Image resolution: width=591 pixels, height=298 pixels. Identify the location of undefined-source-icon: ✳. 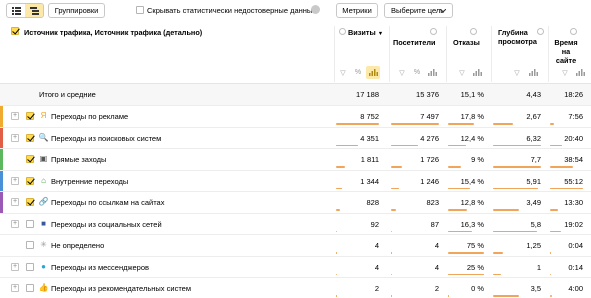
(43, 244).